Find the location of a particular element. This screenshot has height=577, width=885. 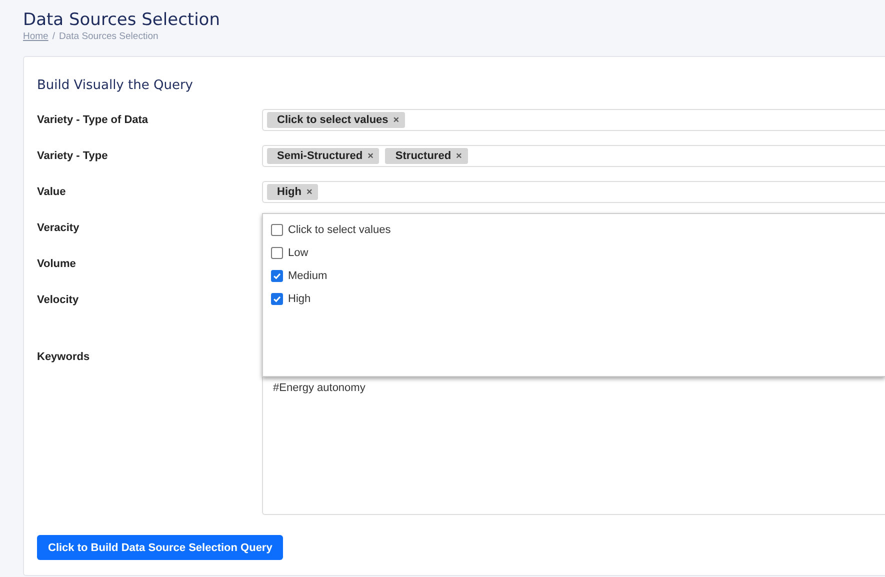

build-query-button: Click to Build Data Source Selection Query is located at coordinates (160, 547).